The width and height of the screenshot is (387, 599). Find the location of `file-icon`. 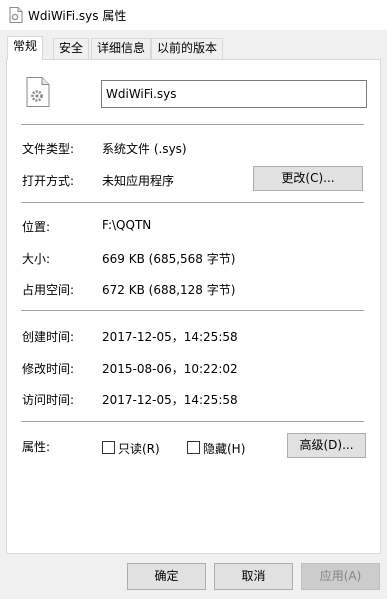

file-icon is located at coordinates (16, 15).